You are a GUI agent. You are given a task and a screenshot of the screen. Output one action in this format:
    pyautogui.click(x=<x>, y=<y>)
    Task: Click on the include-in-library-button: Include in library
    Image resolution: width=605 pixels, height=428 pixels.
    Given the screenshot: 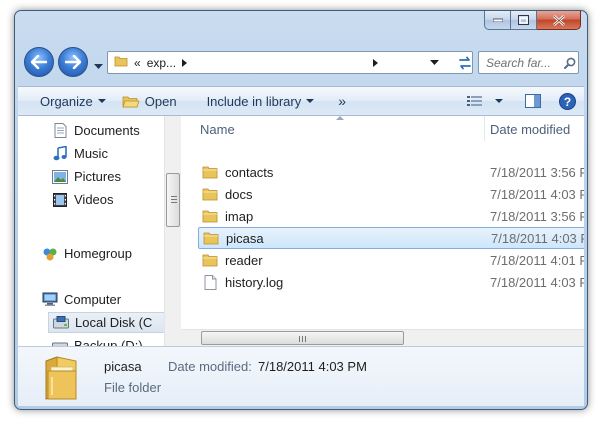 What is the action you would take?
    pyautogui.click(x=261, y=101)
    